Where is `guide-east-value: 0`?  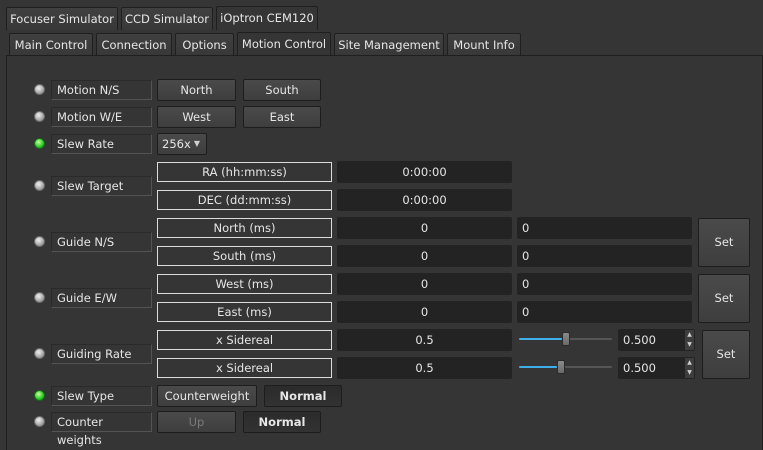 guide-east-value: 0 is located at coordinates (424, 312).